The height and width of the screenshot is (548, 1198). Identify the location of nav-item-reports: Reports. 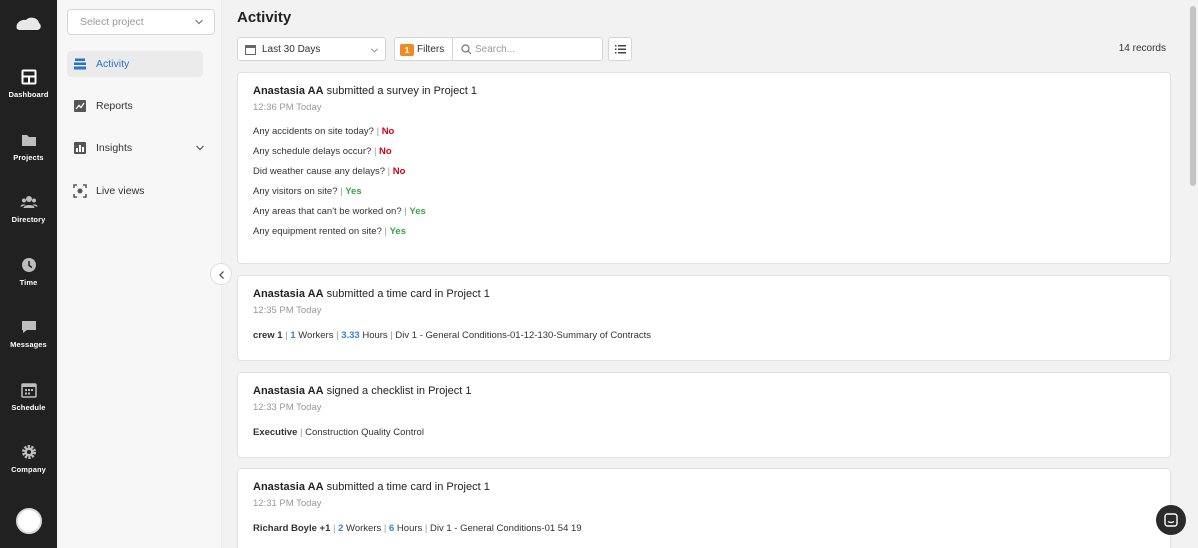
(135, 106).